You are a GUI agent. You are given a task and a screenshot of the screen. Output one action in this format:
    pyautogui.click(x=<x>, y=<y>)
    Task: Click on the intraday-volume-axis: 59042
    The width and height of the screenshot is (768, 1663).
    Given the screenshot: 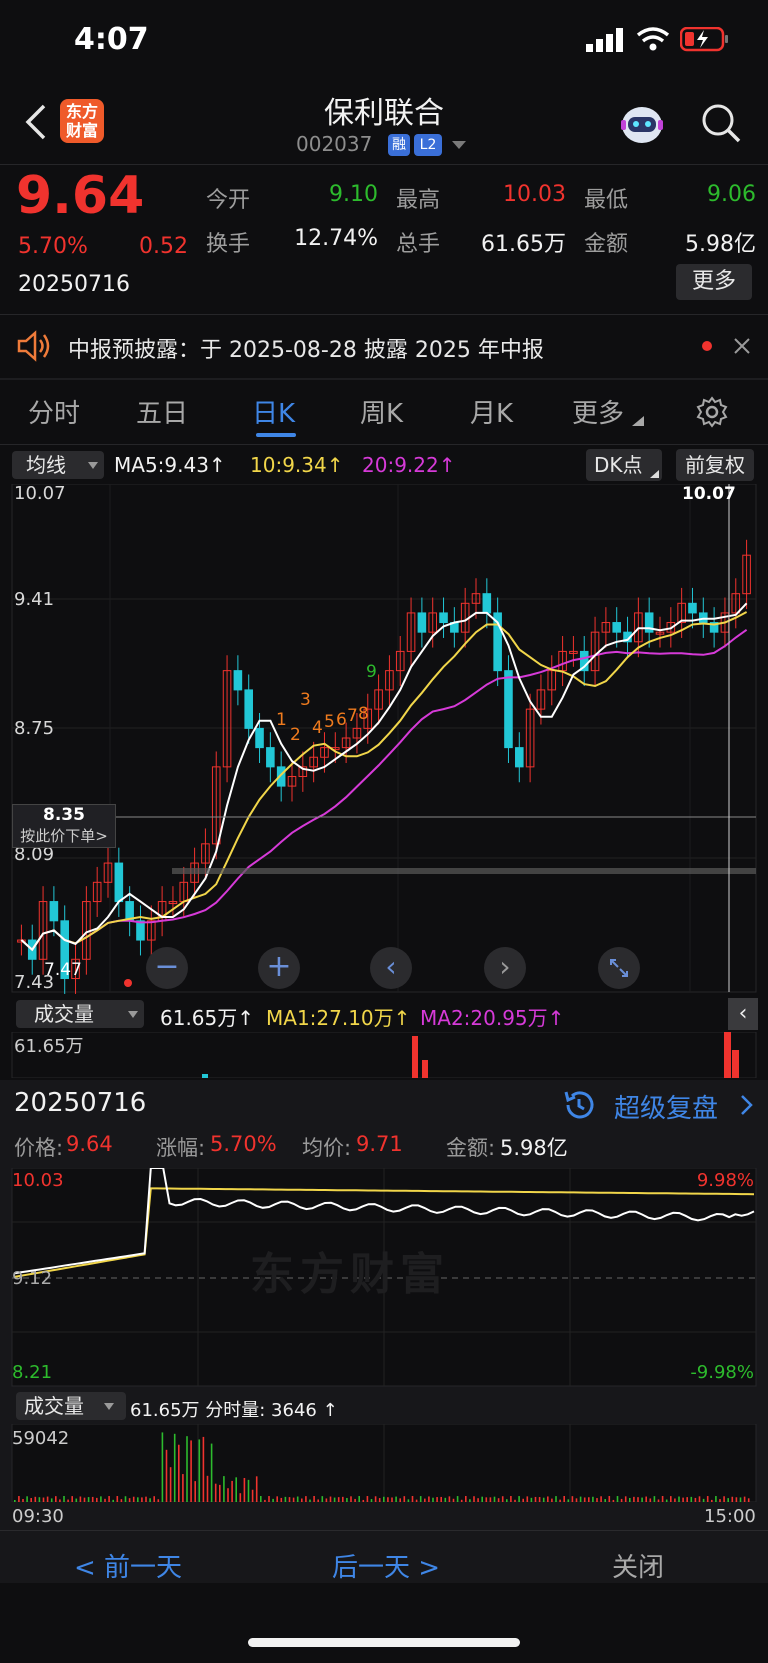 What is the action you would take?
    pyautogui.click(x=41, y=1438)
    